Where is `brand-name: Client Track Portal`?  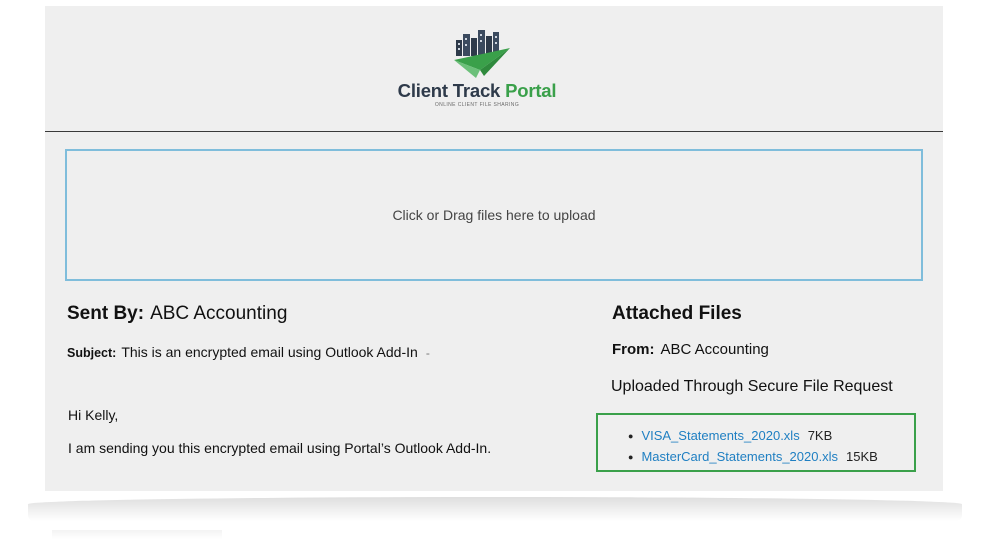
brand-name: Client Track Portal is located at coordinates (477, 90).